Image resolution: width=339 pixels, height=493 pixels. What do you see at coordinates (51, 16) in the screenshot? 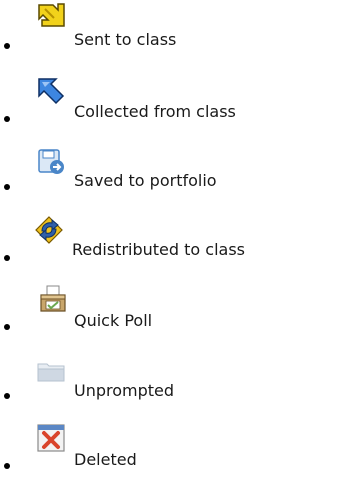
I see `sent-arrow-icon` at bounding box center [51, 16].